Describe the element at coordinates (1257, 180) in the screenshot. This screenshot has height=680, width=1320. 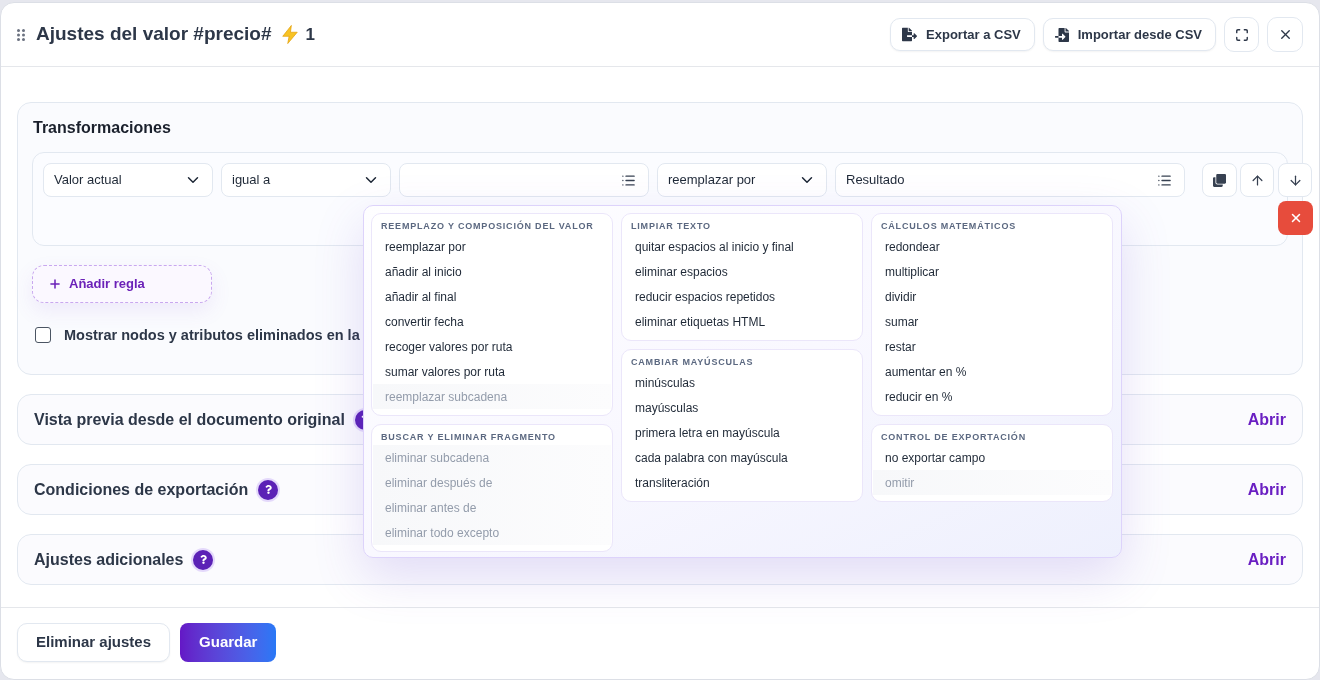
I see `move-up-button` at that location.